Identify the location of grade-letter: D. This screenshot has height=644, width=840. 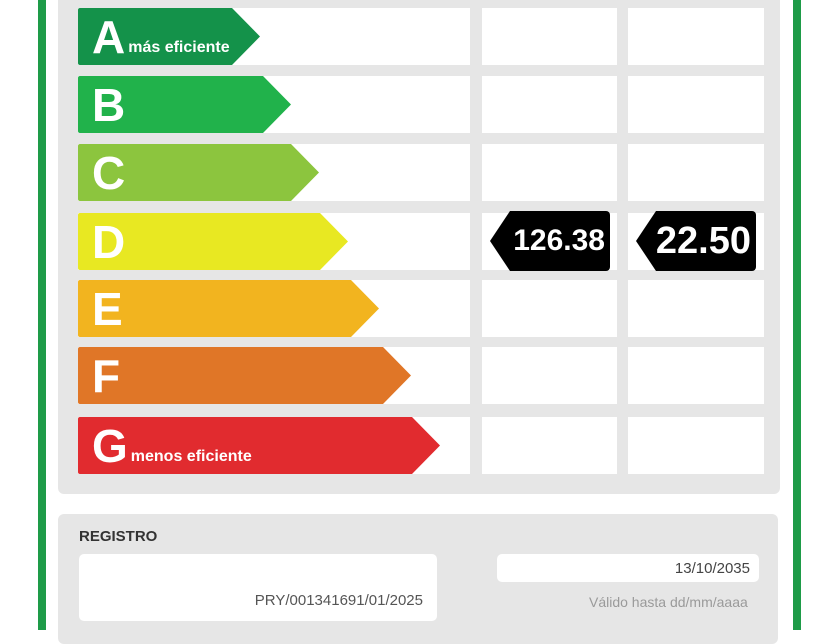
(109, 241).